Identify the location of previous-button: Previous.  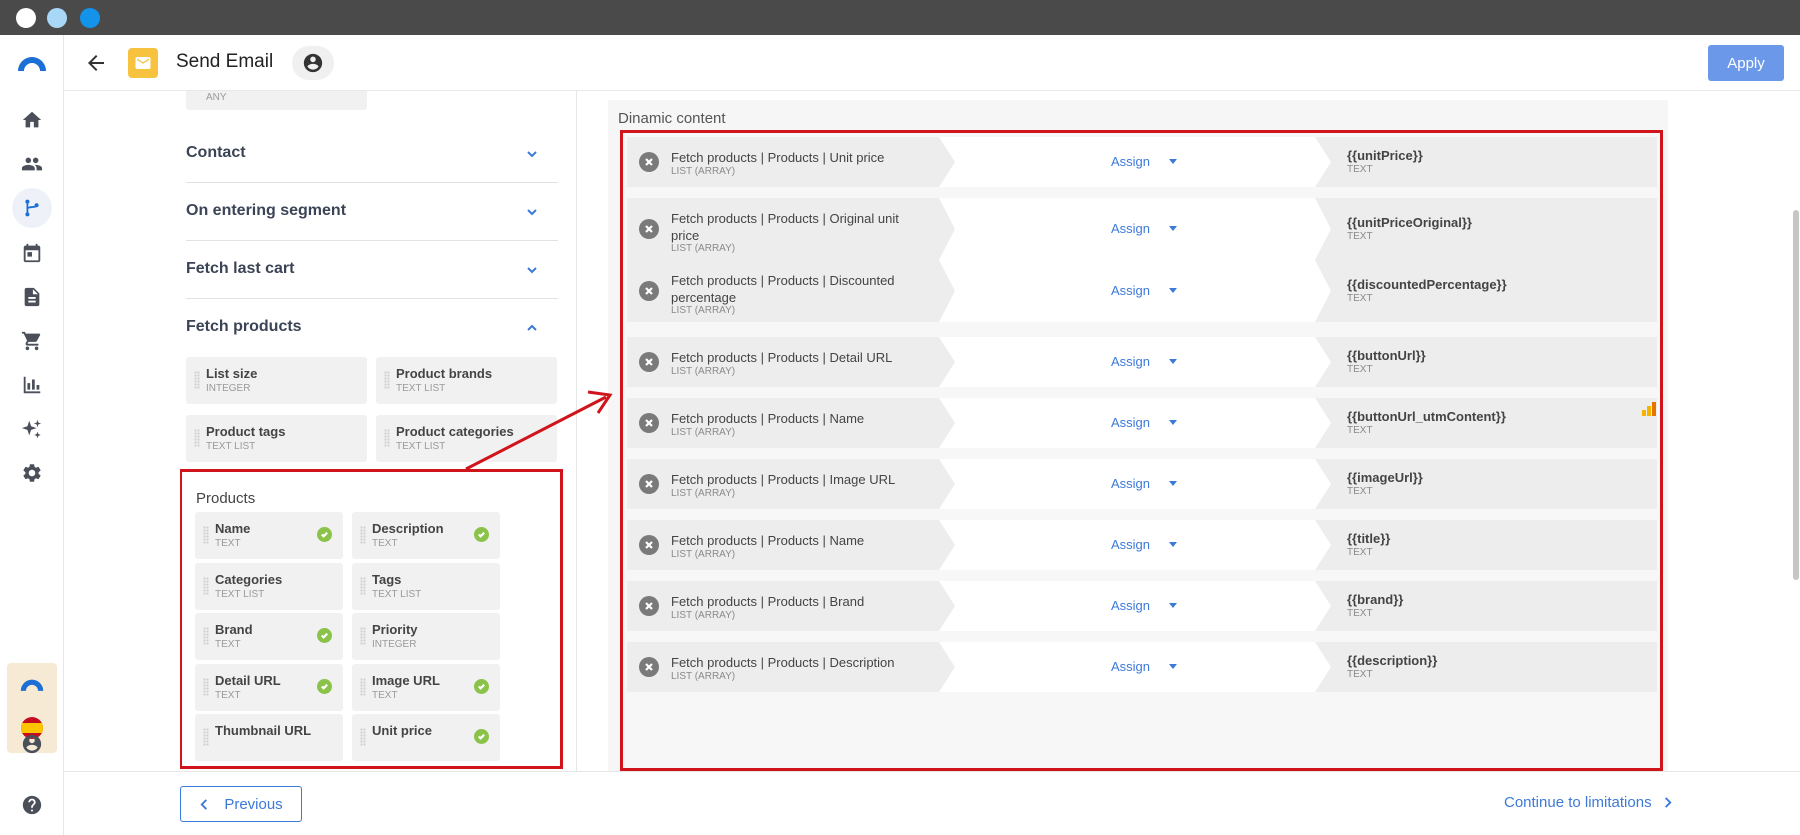
(241, 804).